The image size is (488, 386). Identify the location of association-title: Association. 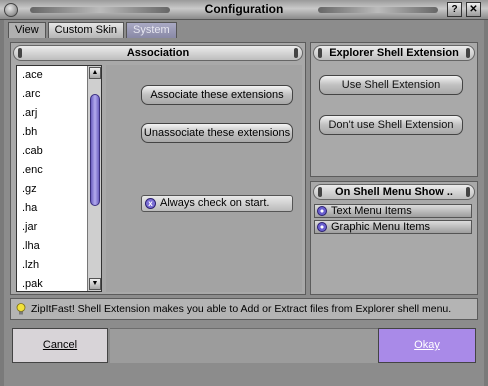
(158, 53).